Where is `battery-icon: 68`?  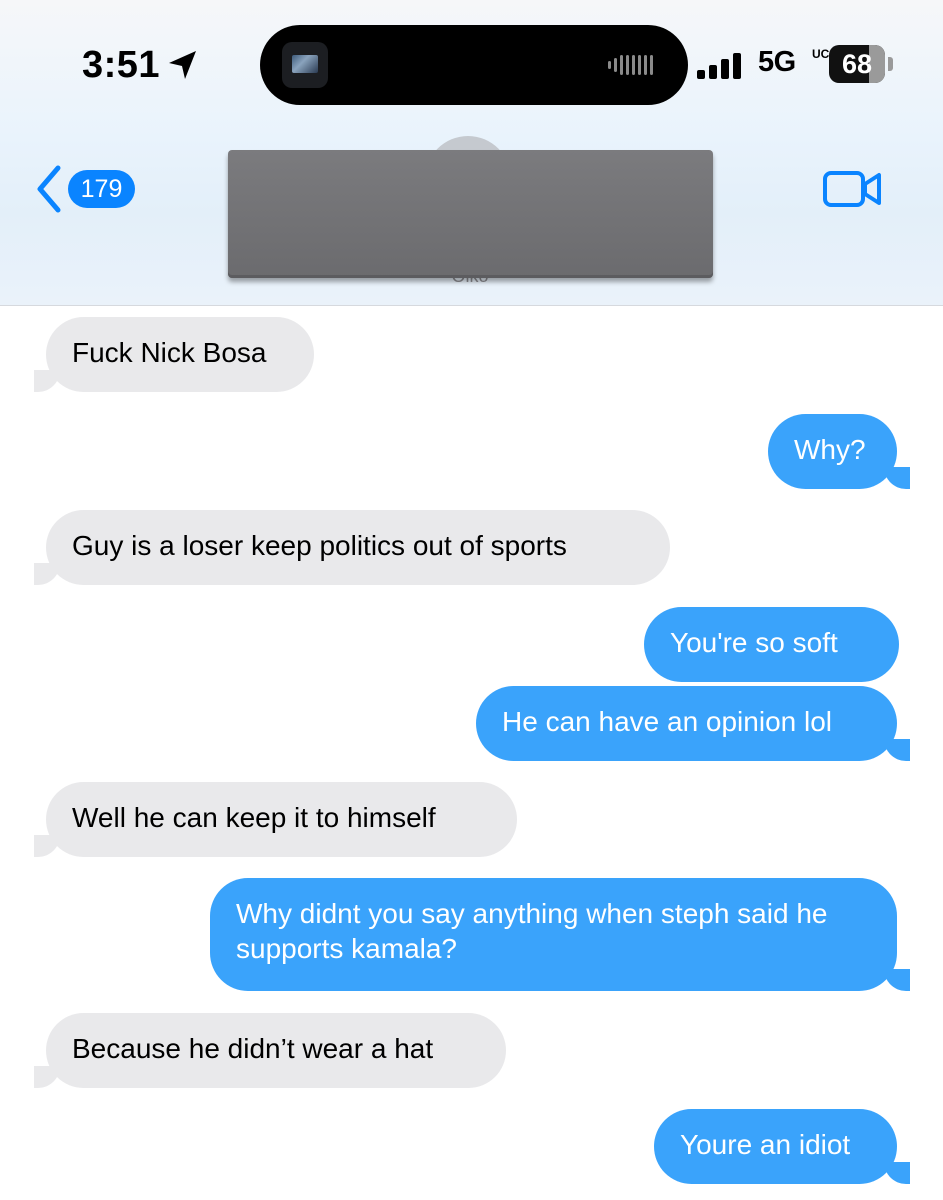
battery-icon: 68 is located at coordinates (857, 64).